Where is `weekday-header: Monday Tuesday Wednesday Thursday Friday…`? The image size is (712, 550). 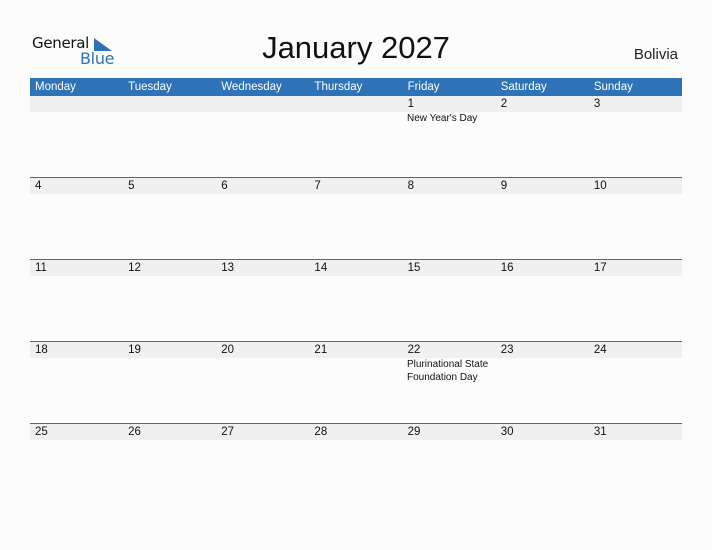 weekday-header: Monday Tuesday Wednesday Thursday Friday… is located at coordinates (356, 87).